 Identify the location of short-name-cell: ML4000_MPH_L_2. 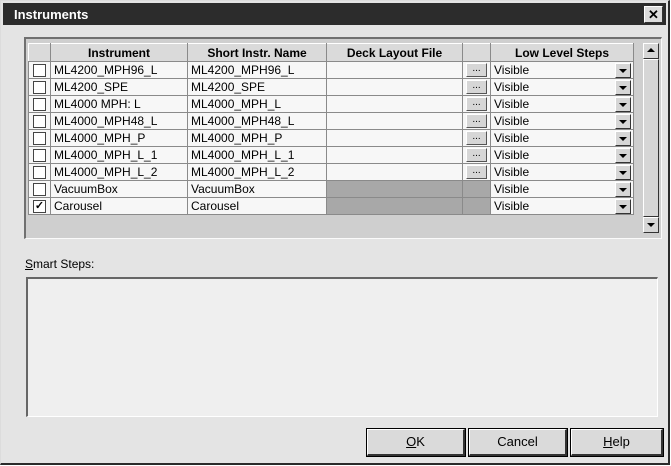
(257, 172).